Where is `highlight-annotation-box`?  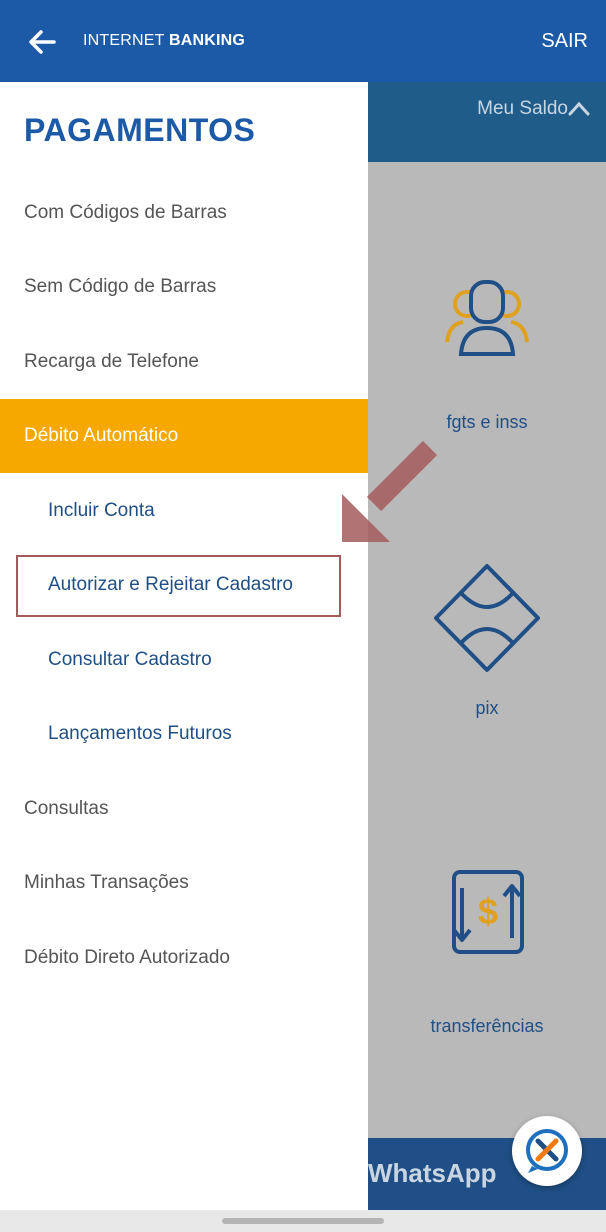
highlight-annotation-box is located at coordinates (178, 586).